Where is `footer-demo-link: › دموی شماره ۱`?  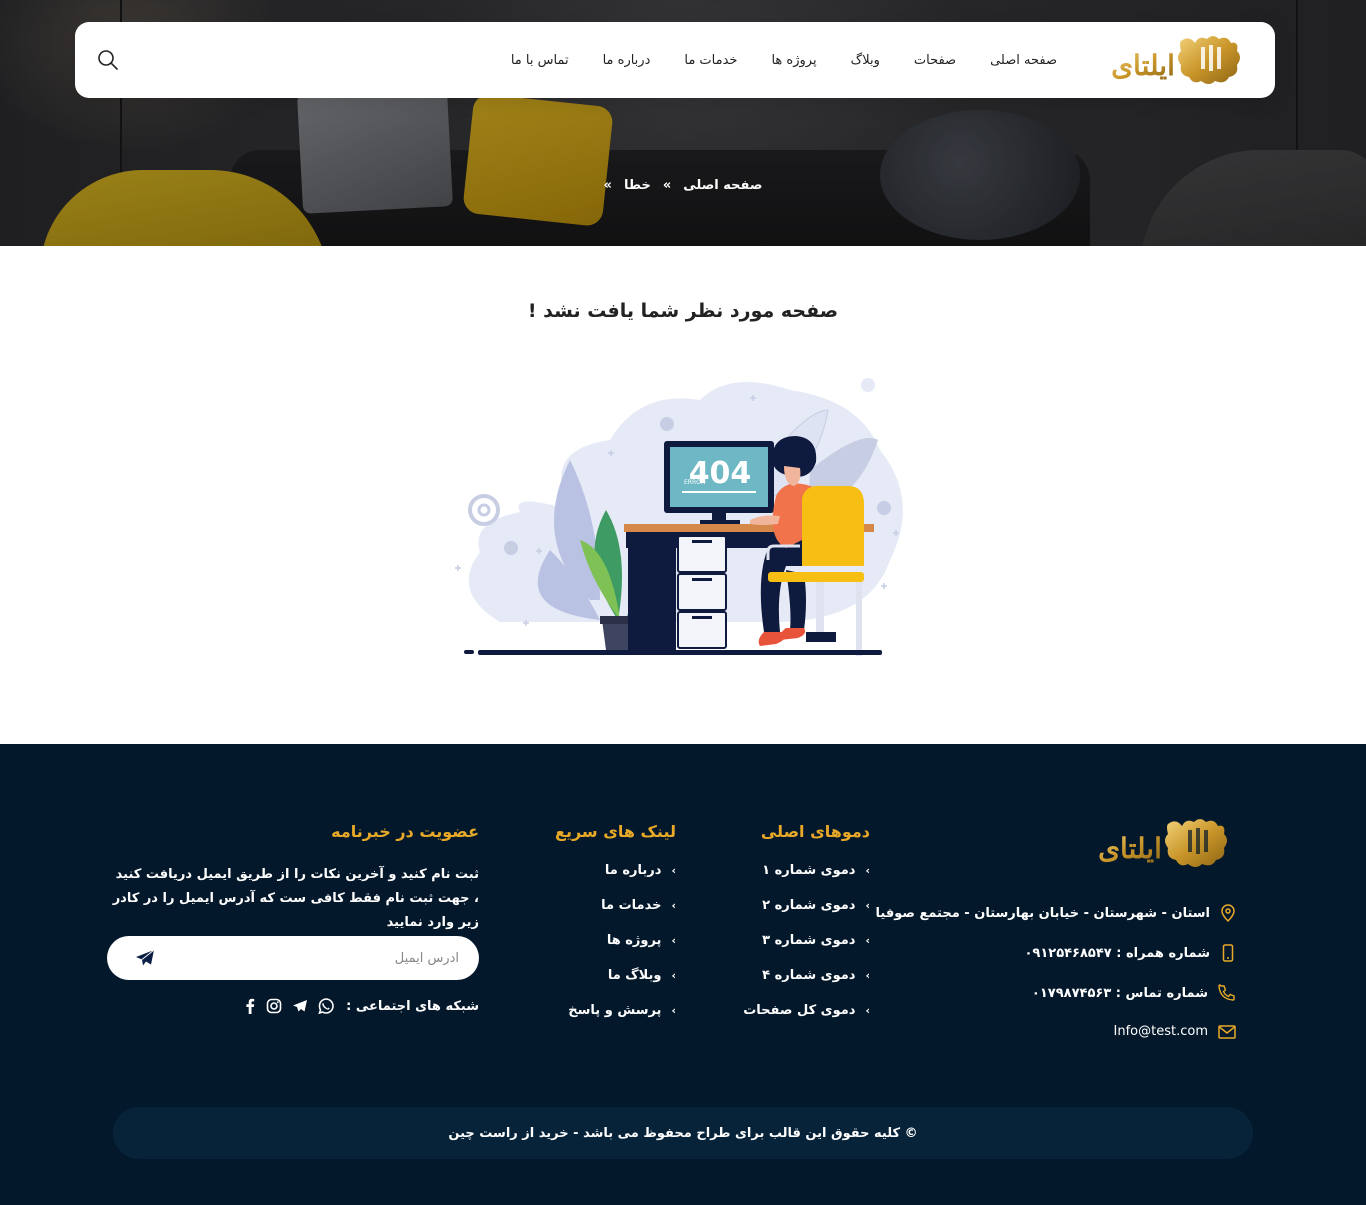
footer-demo-link: › دموی شماره ۱ is located at coordinates (780, 870).